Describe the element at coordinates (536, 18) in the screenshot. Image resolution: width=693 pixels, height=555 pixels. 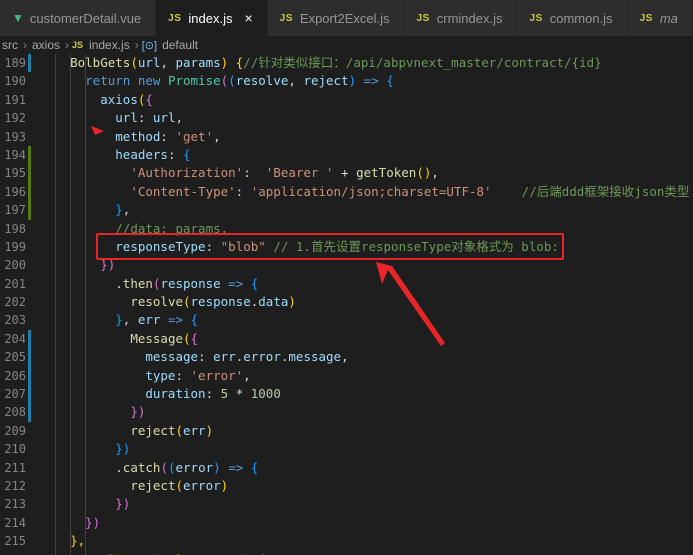
I see `js-icon: JS` at that location.